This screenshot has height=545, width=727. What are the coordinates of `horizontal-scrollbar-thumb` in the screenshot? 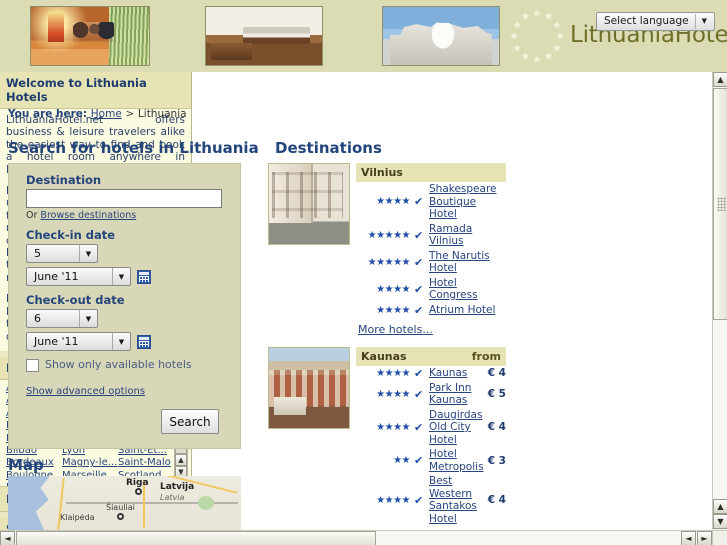 It's located at (196, 538).